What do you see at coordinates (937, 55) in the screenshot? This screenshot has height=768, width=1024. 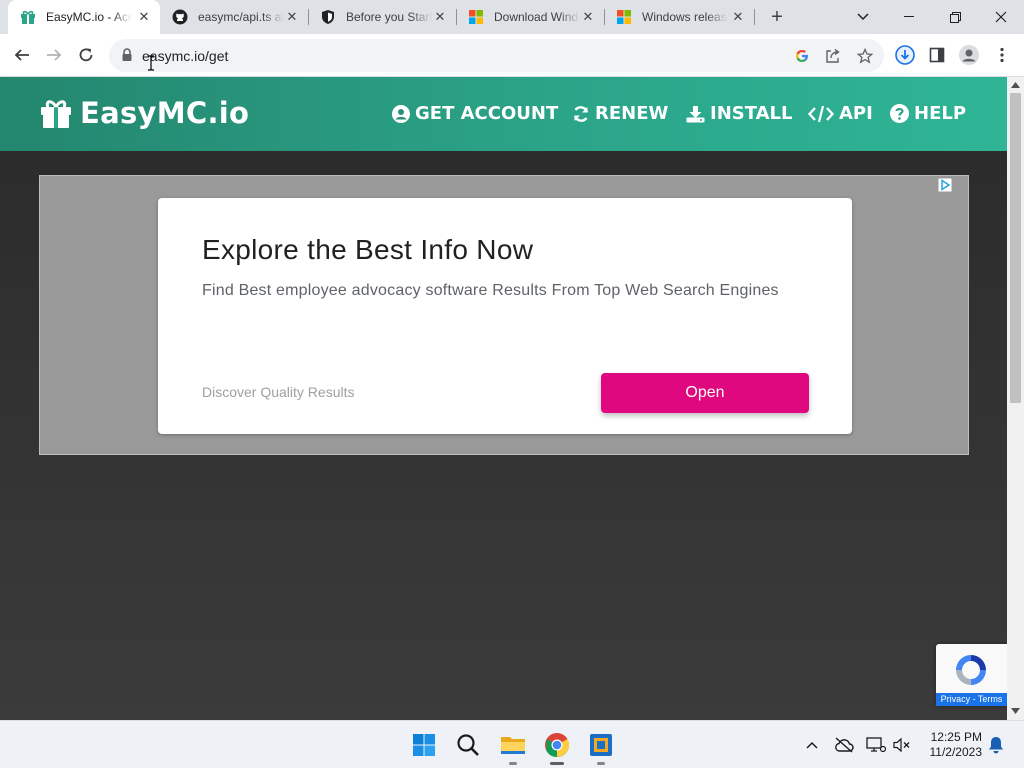 I see `side-panel-icon` at bounding box center [937, 55].